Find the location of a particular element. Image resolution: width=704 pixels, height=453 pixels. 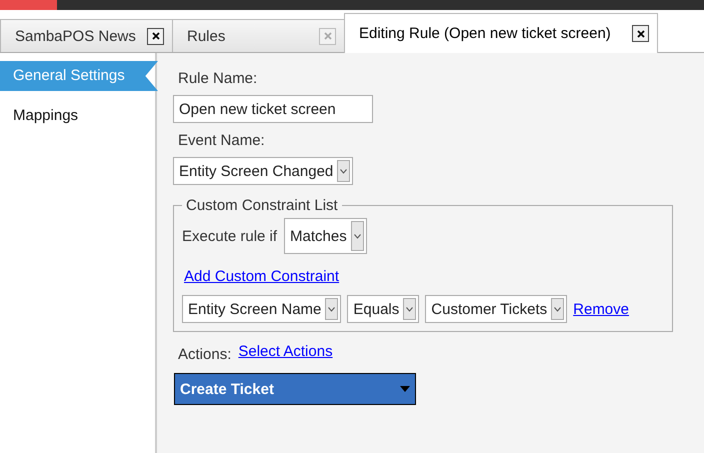

tab: SambaPOS News is located at coordinates (86, 35).